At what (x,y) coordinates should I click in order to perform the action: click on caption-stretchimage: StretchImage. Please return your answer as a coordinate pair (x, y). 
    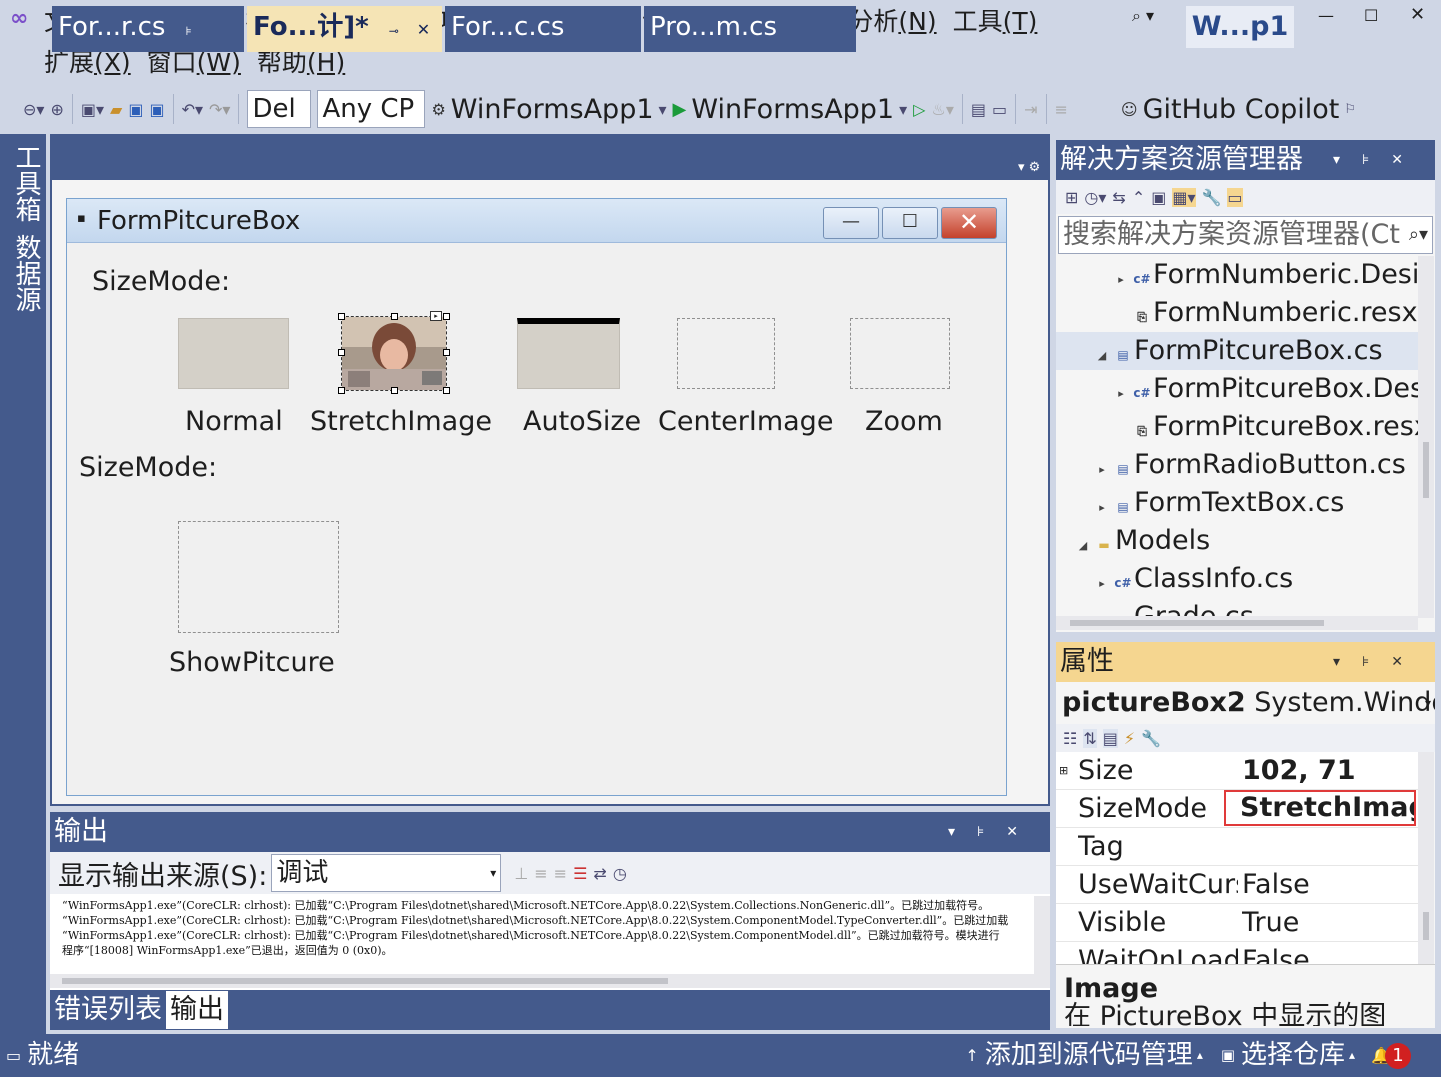
    Looking at the image, I should click on (401, 421).